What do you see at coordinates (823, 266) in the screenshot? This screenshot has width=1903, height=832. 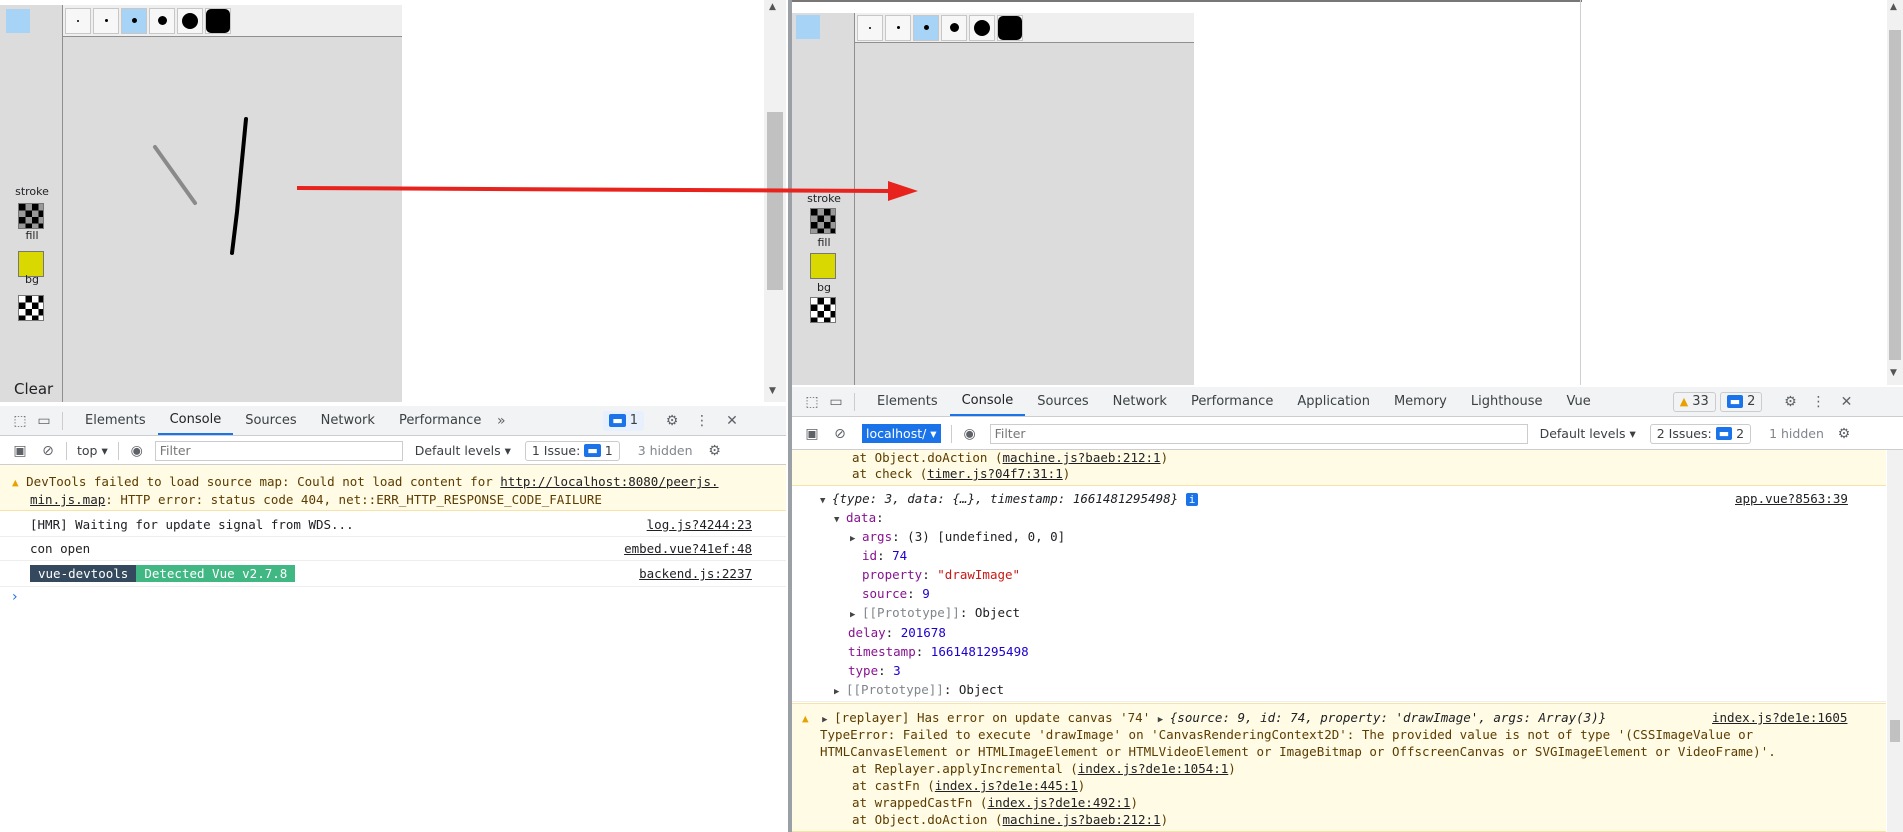 I see `right-fill-swatch` at bounding box center [823, 266].